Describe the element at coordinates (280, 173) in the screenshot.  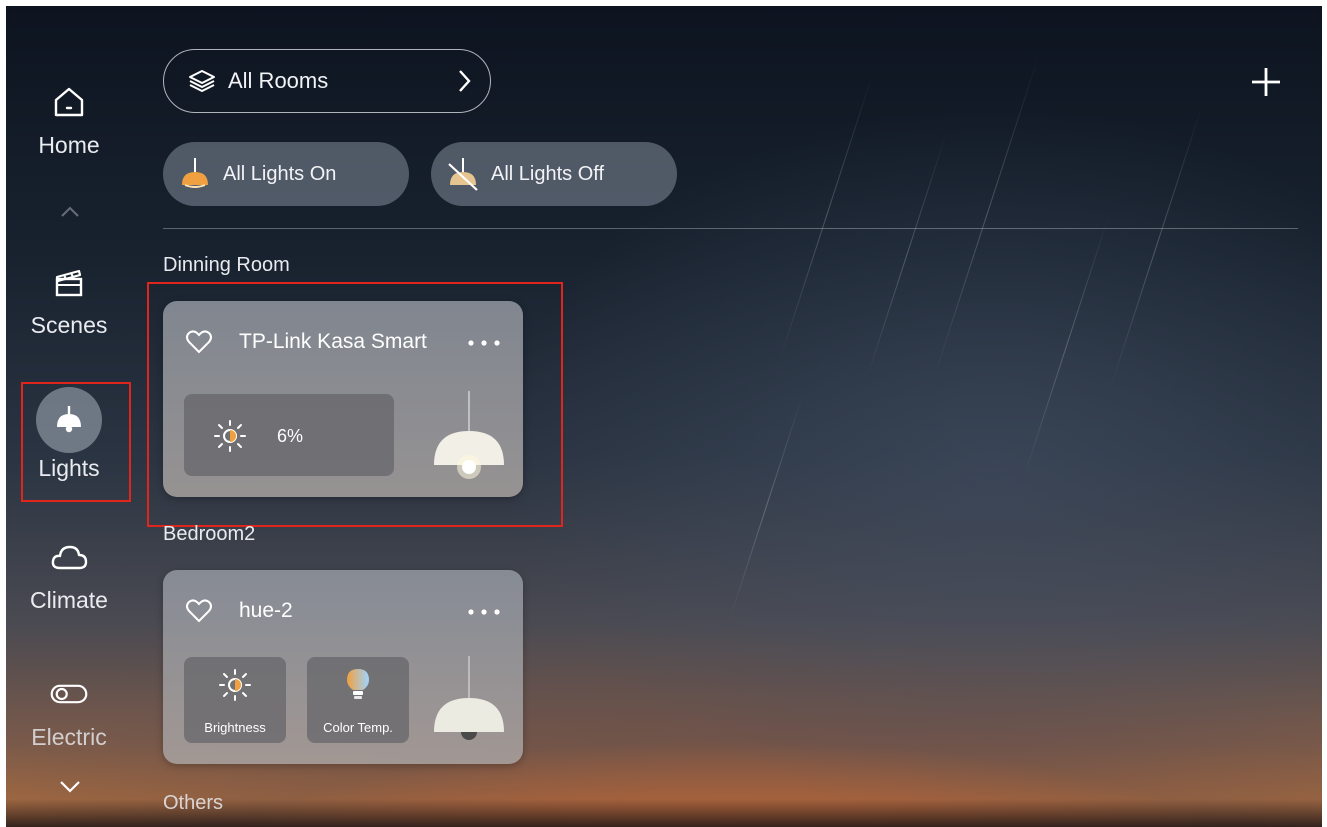
I see `all-lights-on-label: All Lights On` at that location.